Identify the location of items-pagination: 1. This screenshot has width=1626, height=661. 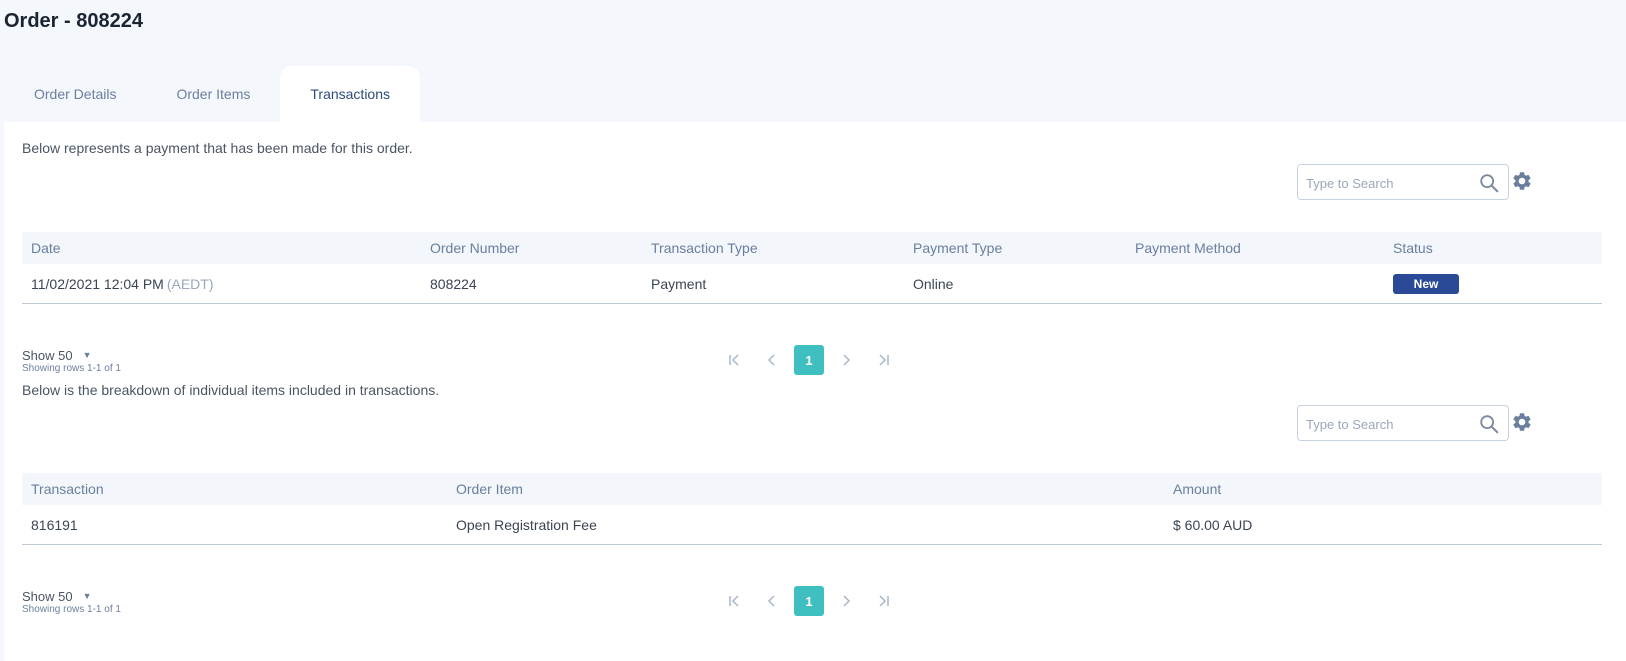
(810, 601).